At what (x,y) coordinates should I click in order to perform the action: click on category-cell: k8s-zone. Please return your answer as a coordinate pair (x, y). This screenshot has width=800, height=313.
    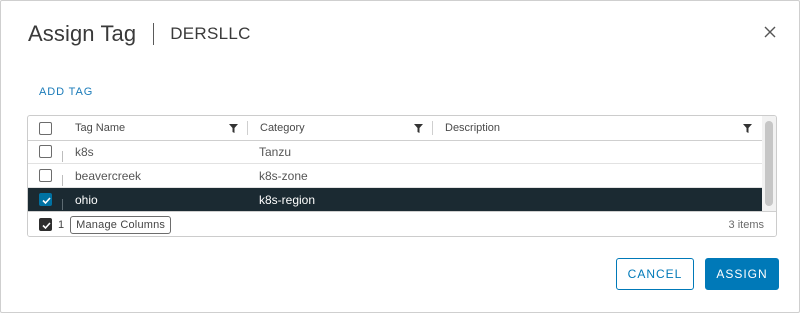
    Looking at the image, I should click on (283, 175).